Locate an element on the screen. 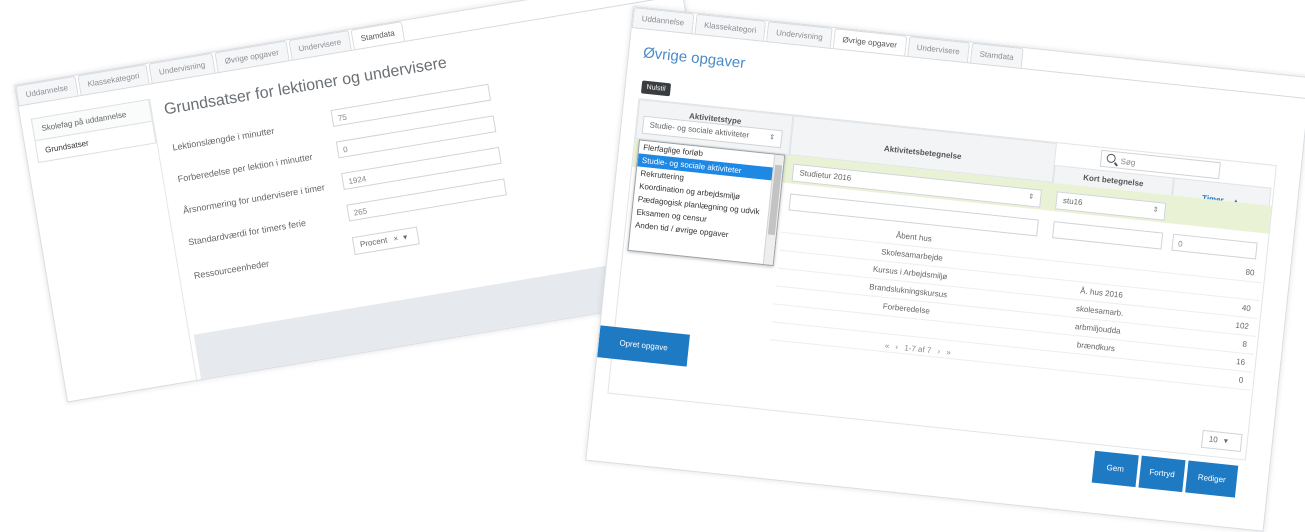 The height and width of the screenshot is (532, 1305). ressourceenheder-select: Procent × ▾ is located at coordinates (385, 241).